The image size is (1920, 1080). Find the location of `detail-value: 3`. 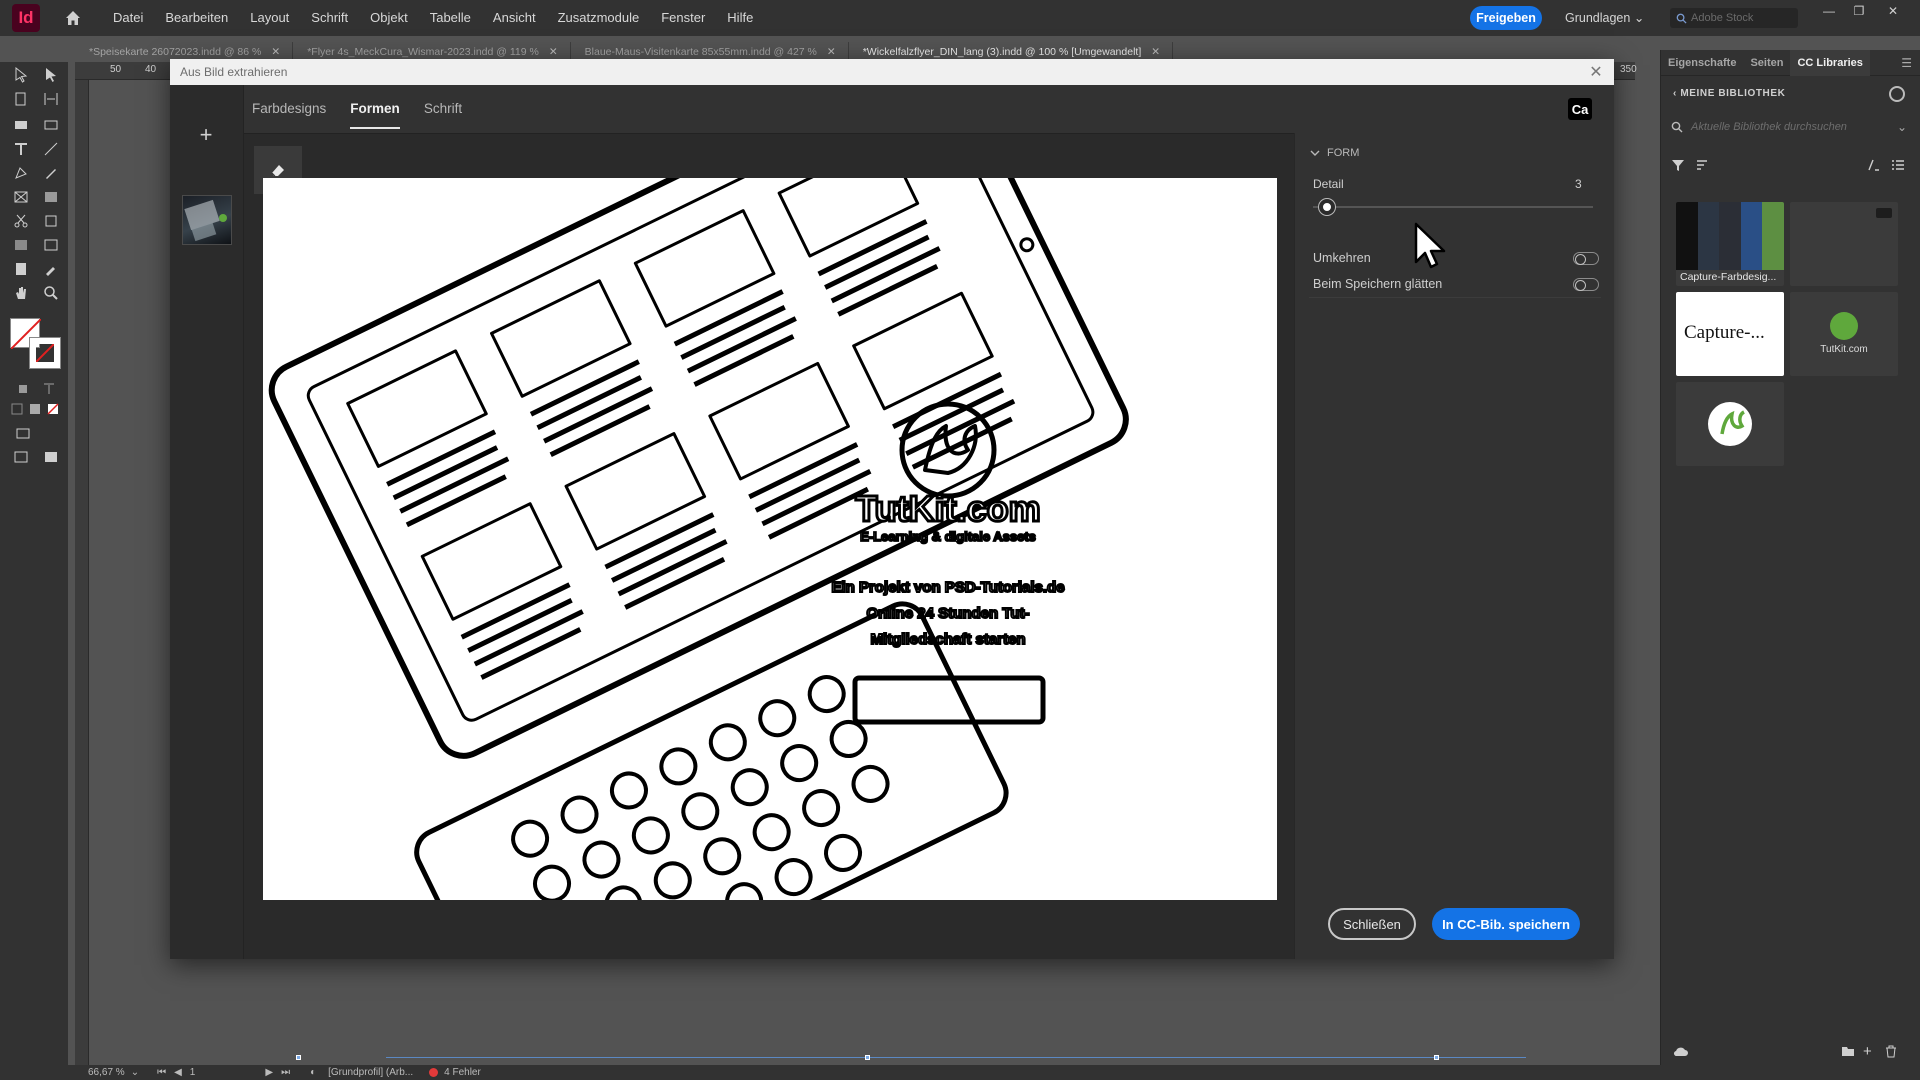

detail-value: 3 is located at coordinates (1578, 184).